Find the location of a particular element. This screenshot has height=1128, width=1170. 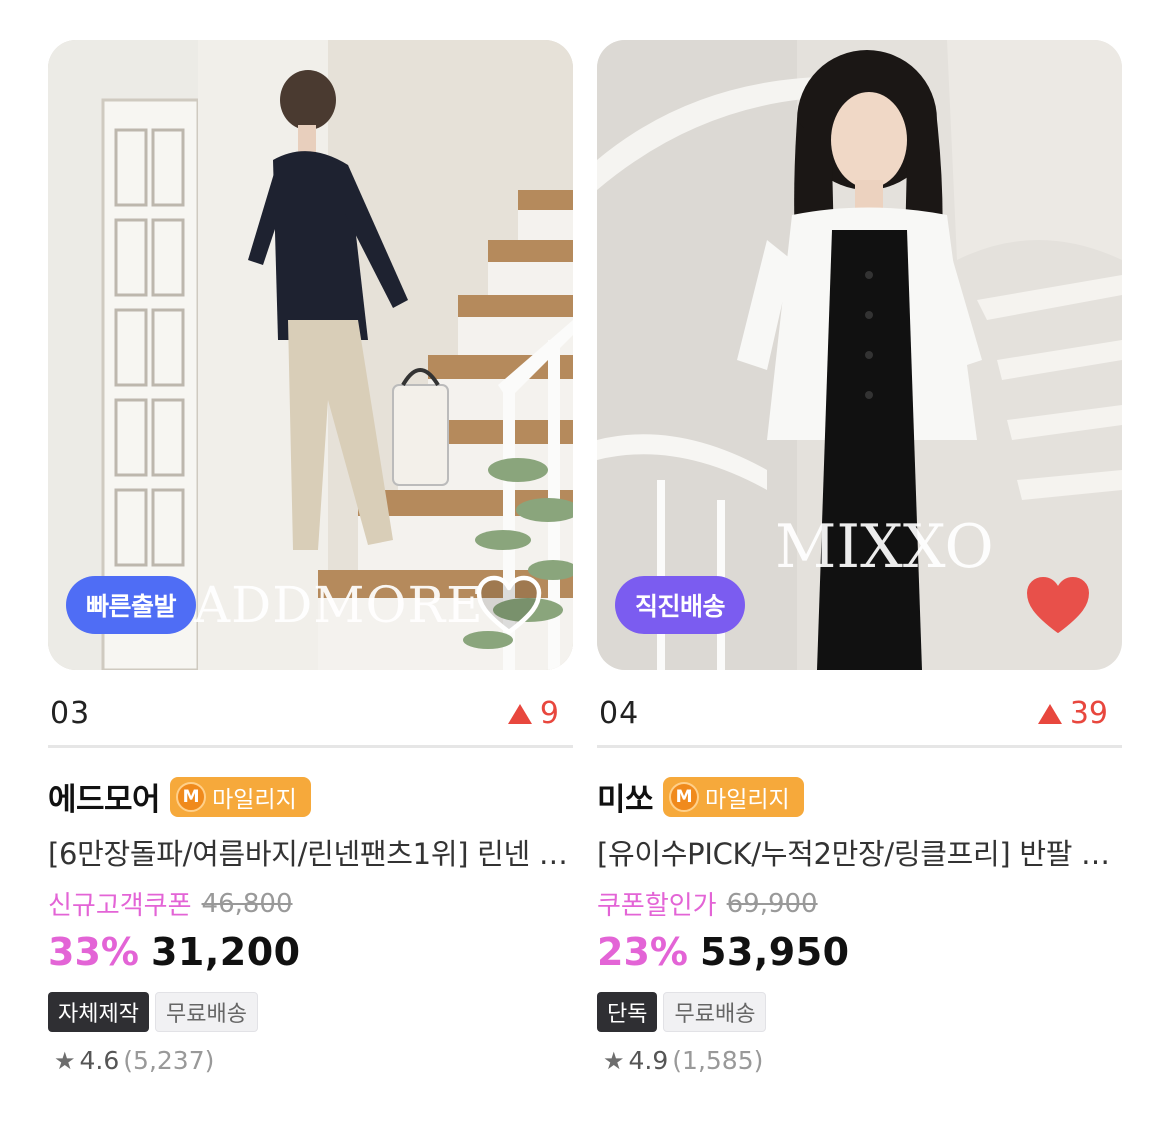

rank-change-value: 39 is located at coordinates (1088, 713).